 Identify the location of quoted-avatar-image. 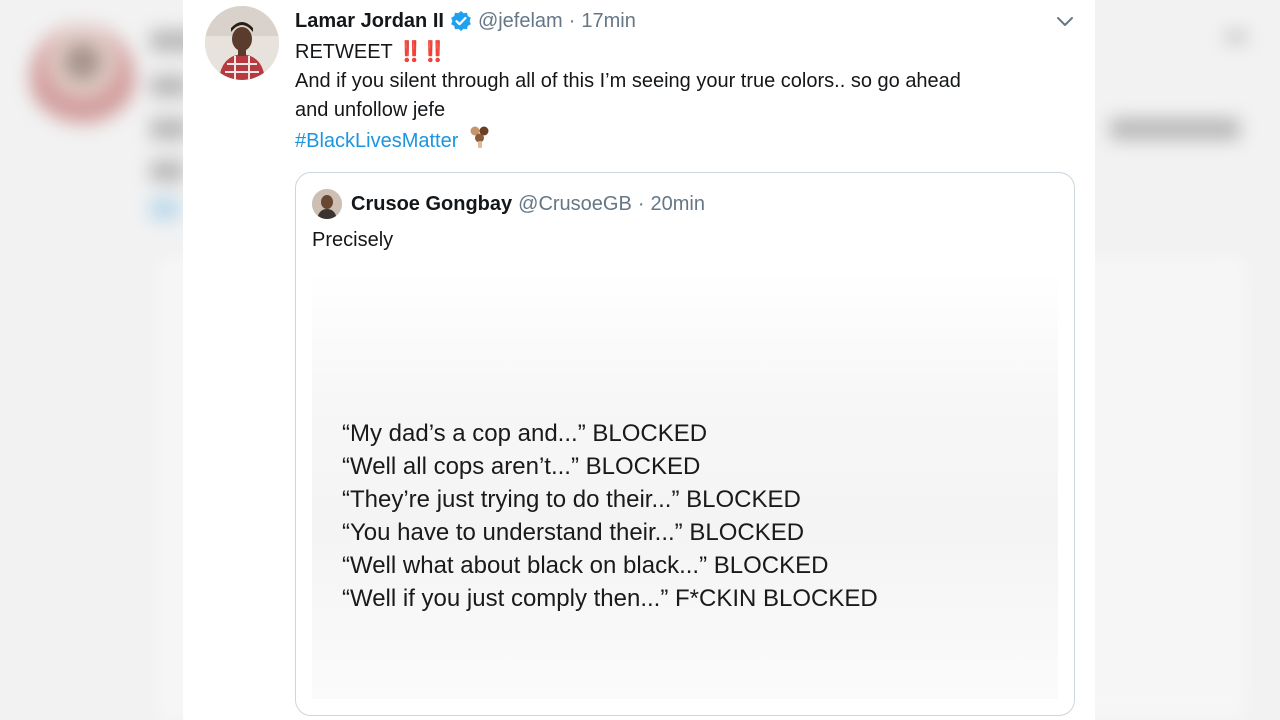
(327, 204).